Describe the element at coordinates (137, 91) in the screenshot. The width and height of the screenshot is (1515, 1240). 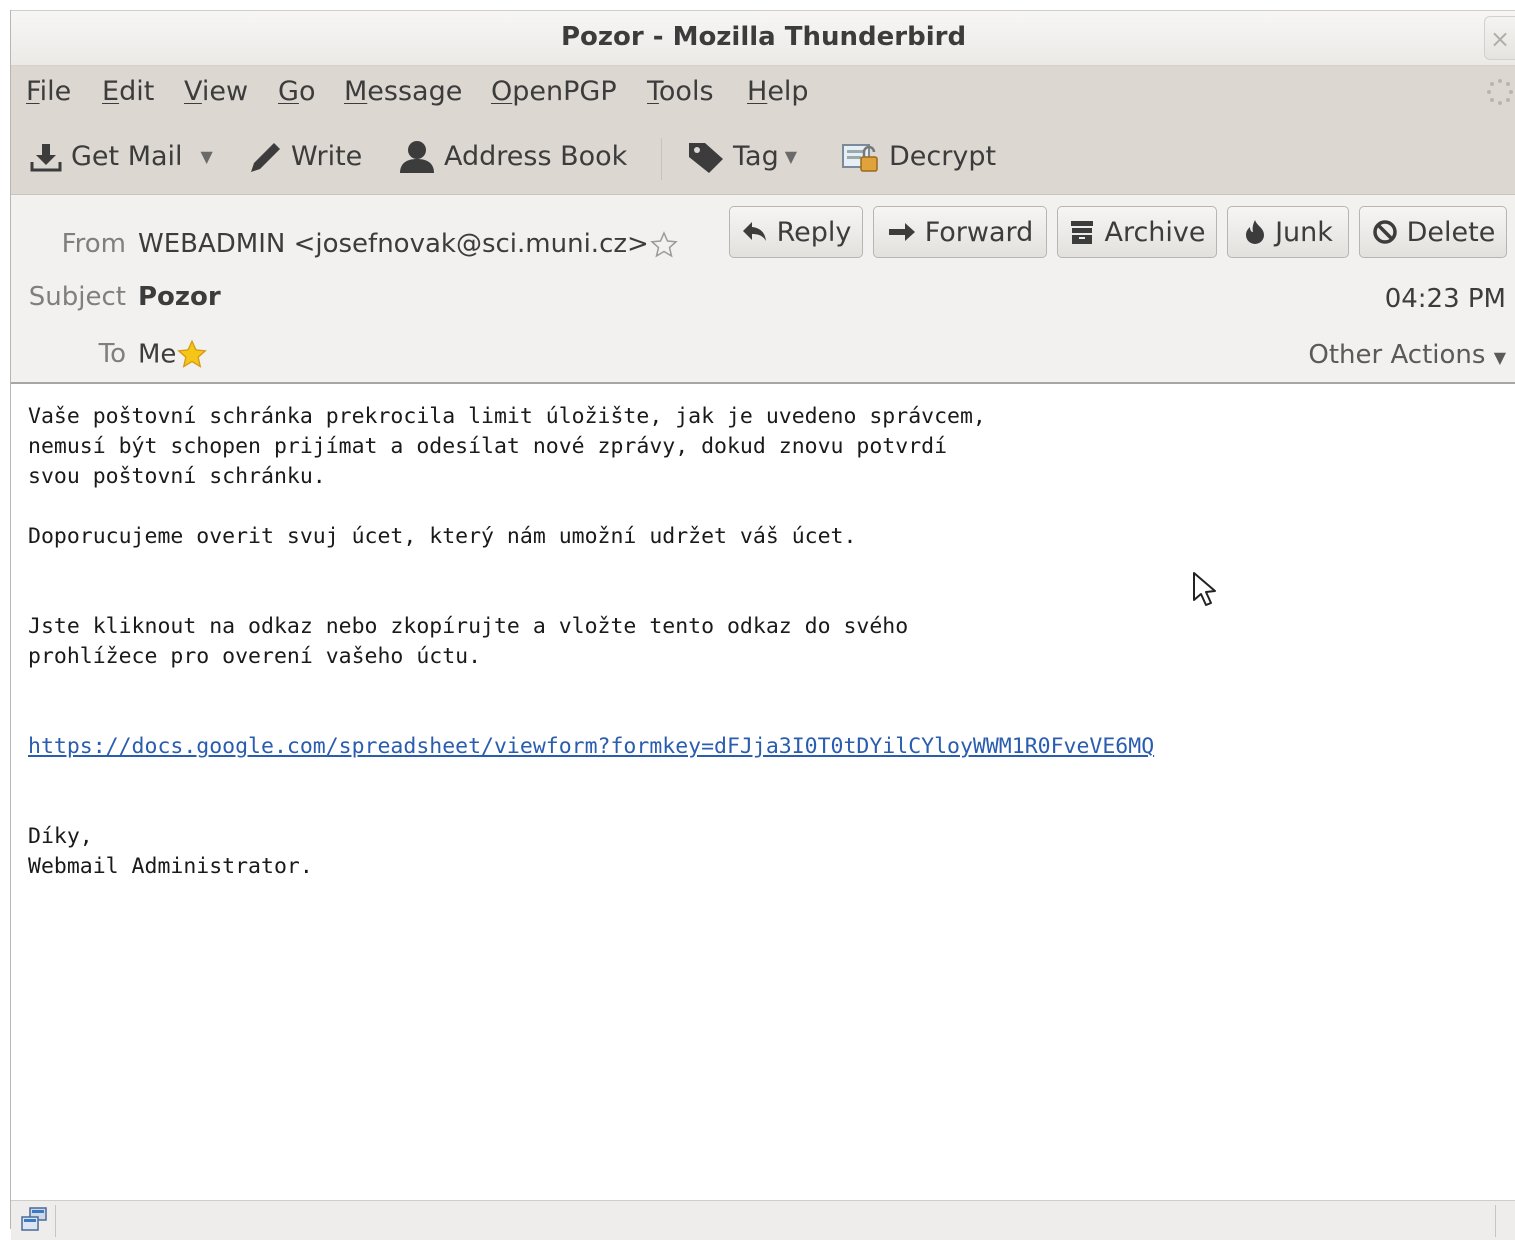
I see `menu-edit-label: dit` at that location.